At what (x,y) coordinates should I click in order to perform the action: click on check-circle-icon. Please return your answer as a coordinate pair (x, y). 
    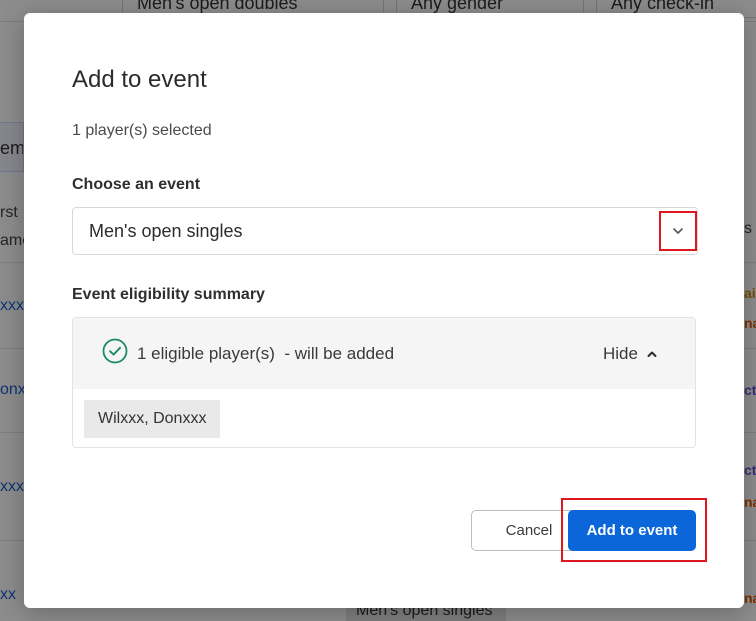
    Looking at the image, I should click on (115, 351).